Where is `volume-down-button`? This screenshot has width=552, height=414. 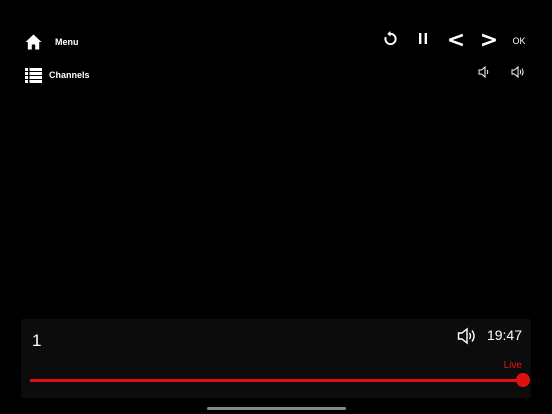
volume-down-button is located at coordinates (484, 74).